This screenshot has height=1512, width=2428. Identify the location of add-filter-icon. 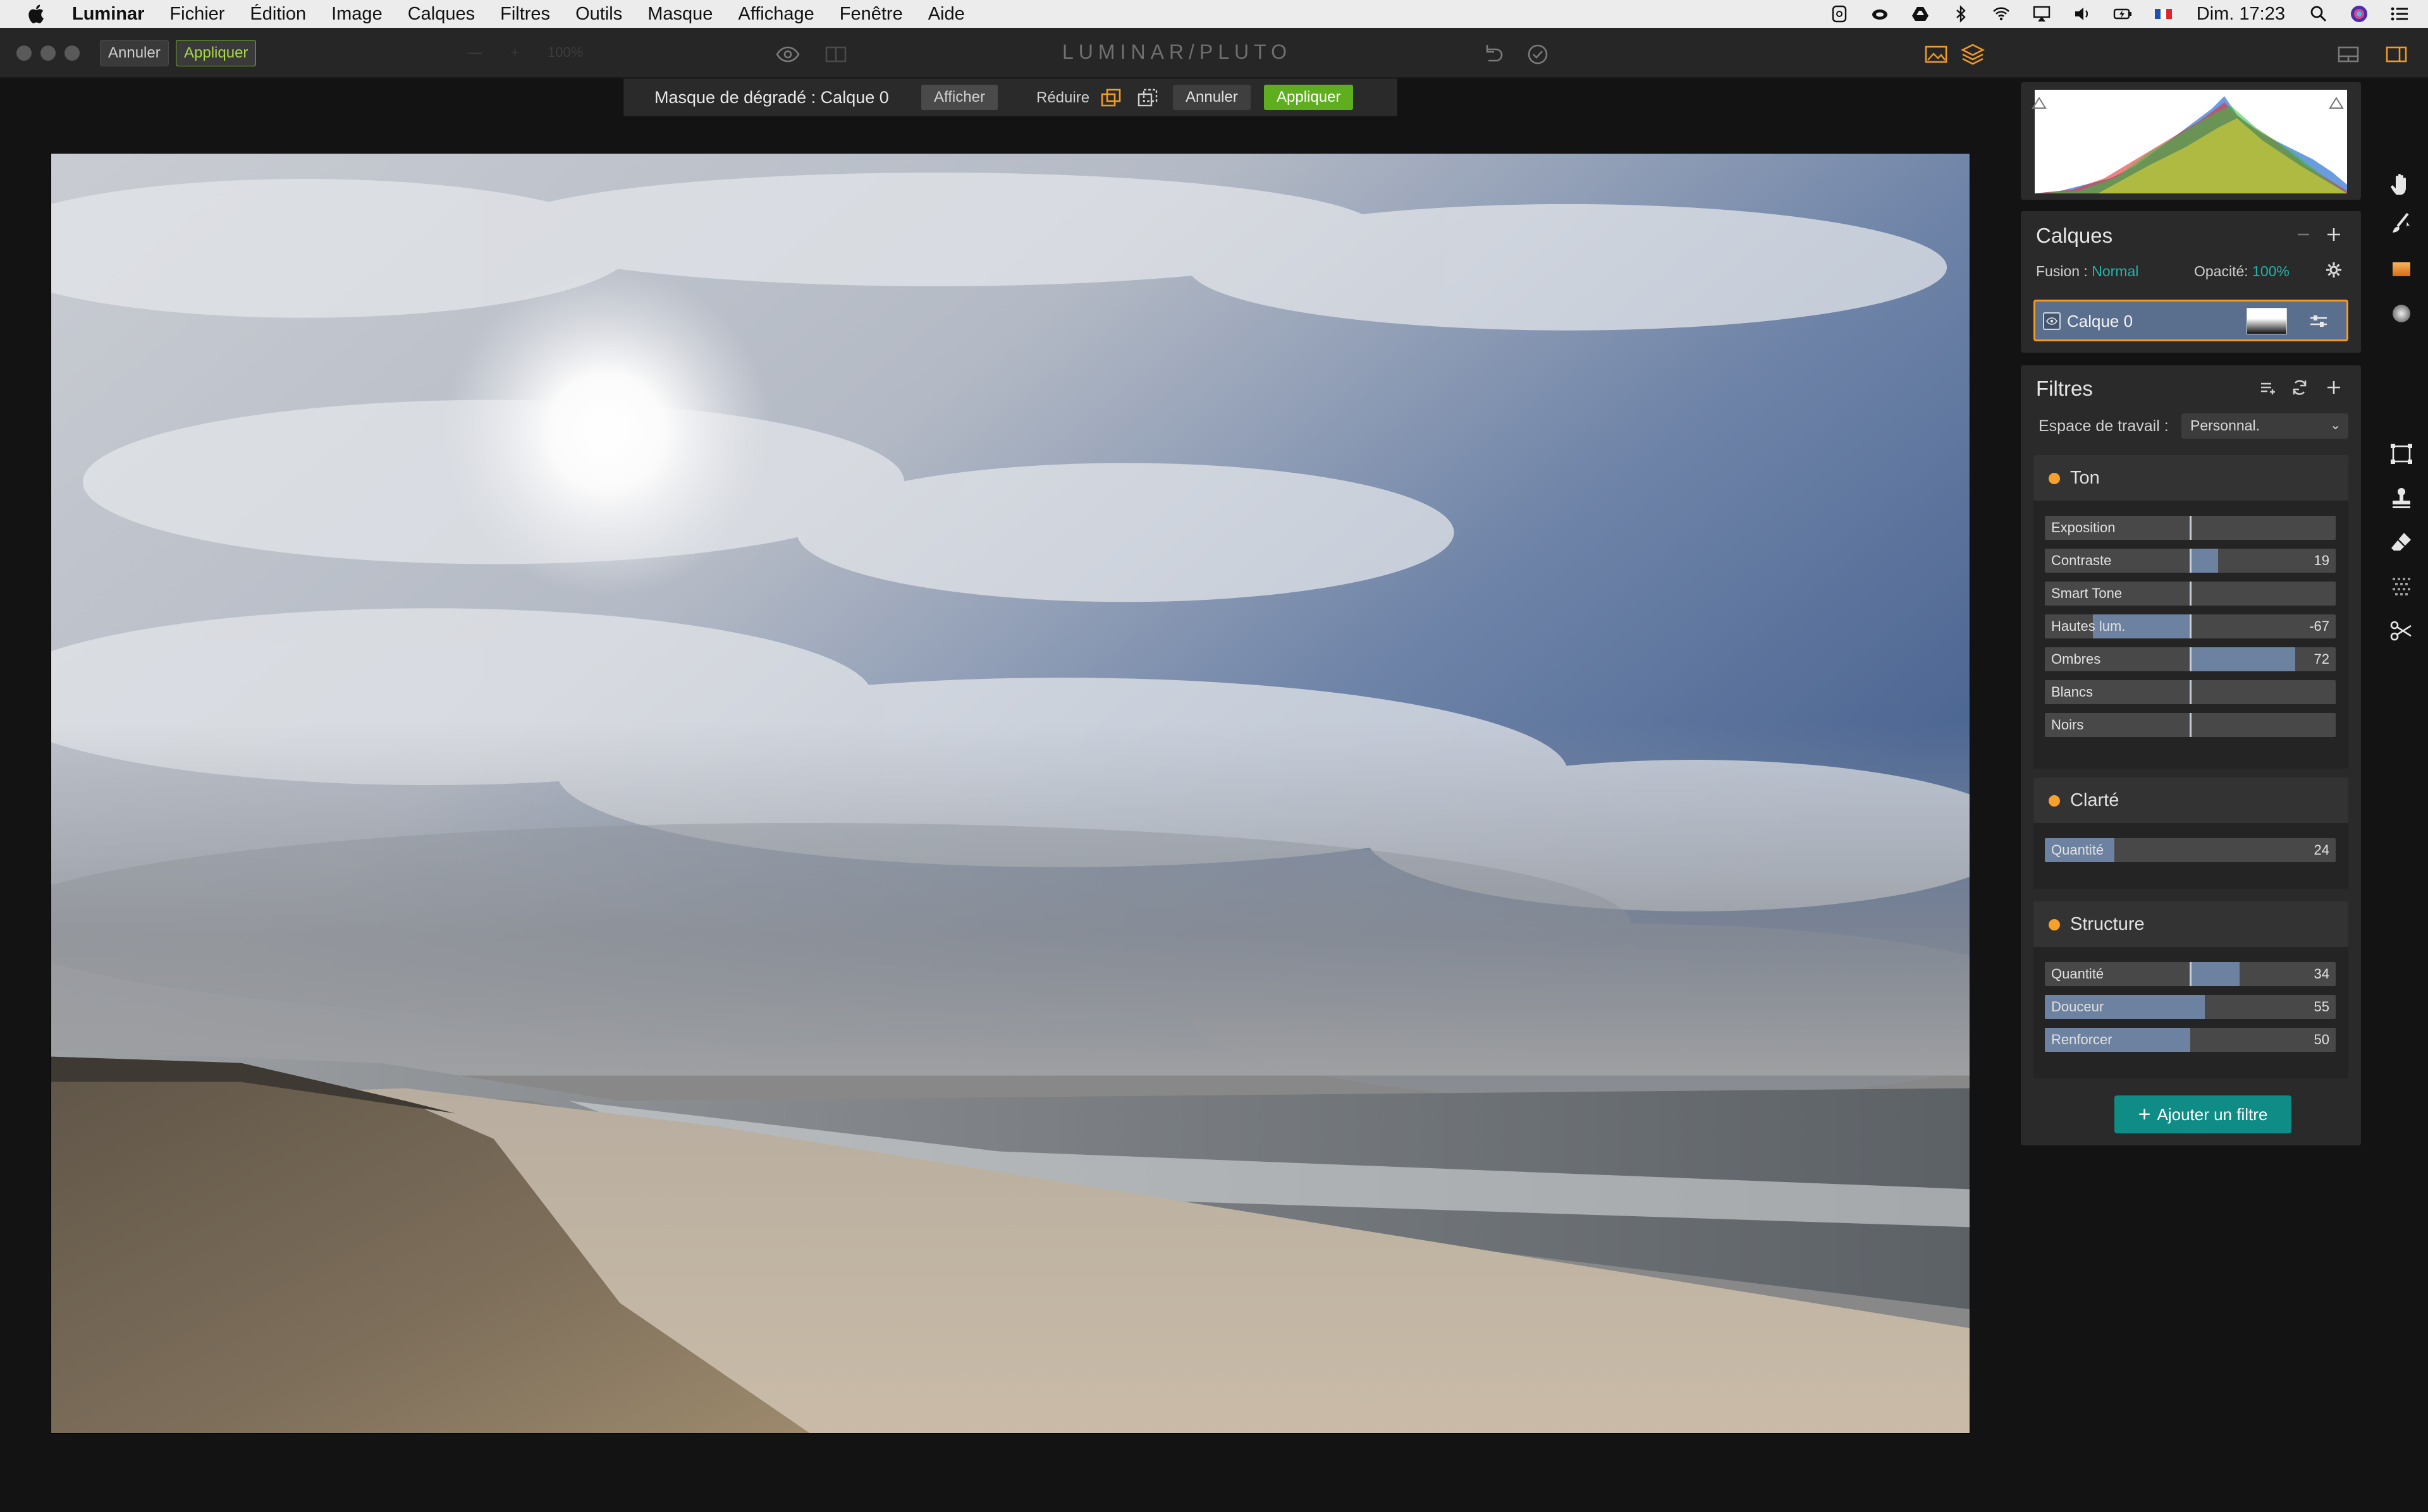
(2334, 388).